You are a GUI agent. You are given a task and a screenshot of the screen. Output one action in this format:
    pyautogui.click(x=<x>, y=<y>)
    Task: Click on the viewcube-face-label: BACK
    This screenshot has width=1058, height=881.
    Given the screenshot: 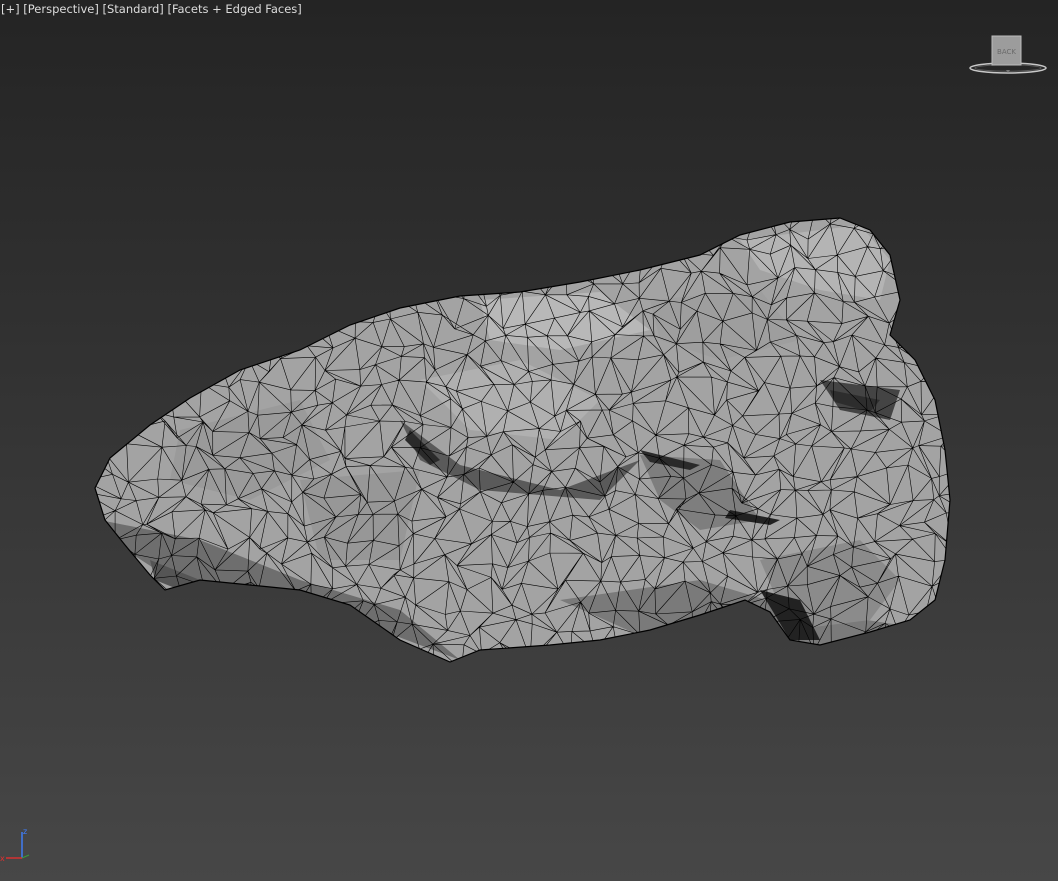 What is the action you would take?
    pyautogui.click(x=1006, y=52)
    